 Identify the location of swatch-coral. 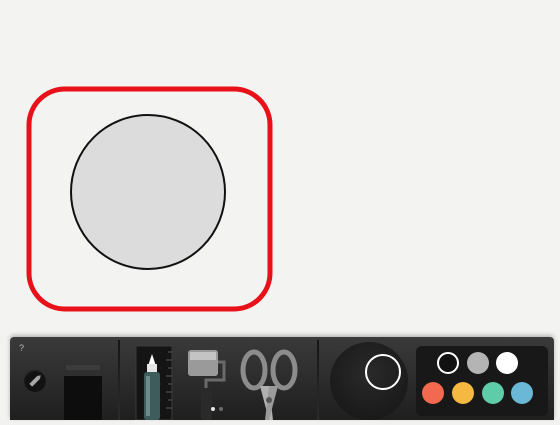
(433, 393).